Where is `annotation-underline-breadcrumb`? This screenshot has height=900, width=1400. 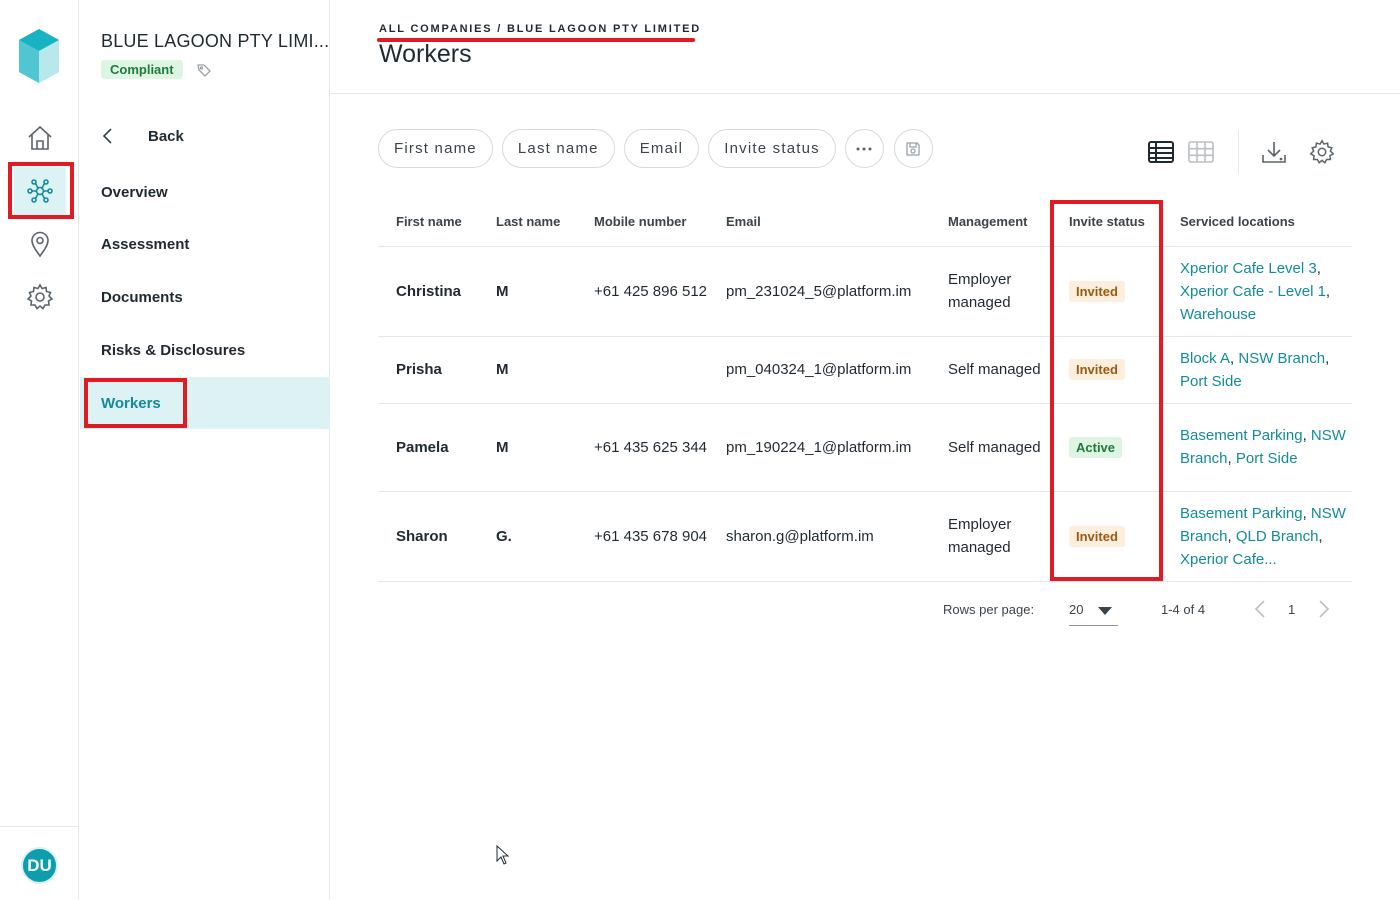
annotation-underline-breadcrumb is located at coordinates (536, 40).